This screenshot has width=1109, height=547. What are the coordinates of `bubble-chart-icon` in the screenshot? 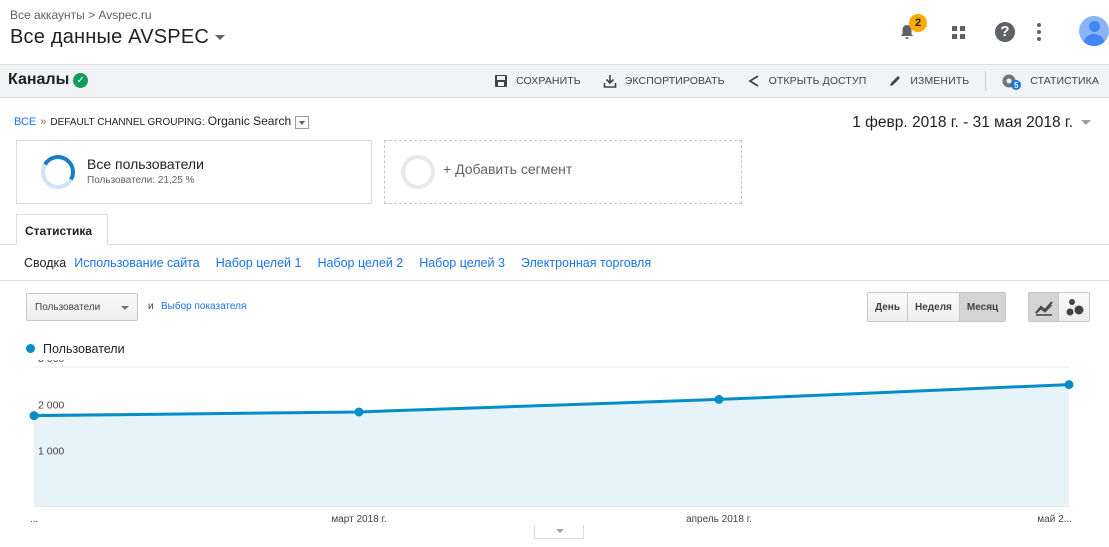 It's located at (1075, 307).